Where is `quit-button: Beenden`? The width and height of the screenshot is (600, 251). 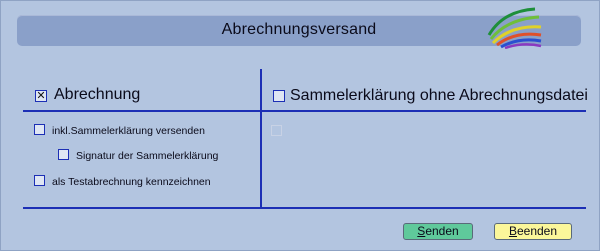
quit-button: Beenden is located at coordinates (533, 231).